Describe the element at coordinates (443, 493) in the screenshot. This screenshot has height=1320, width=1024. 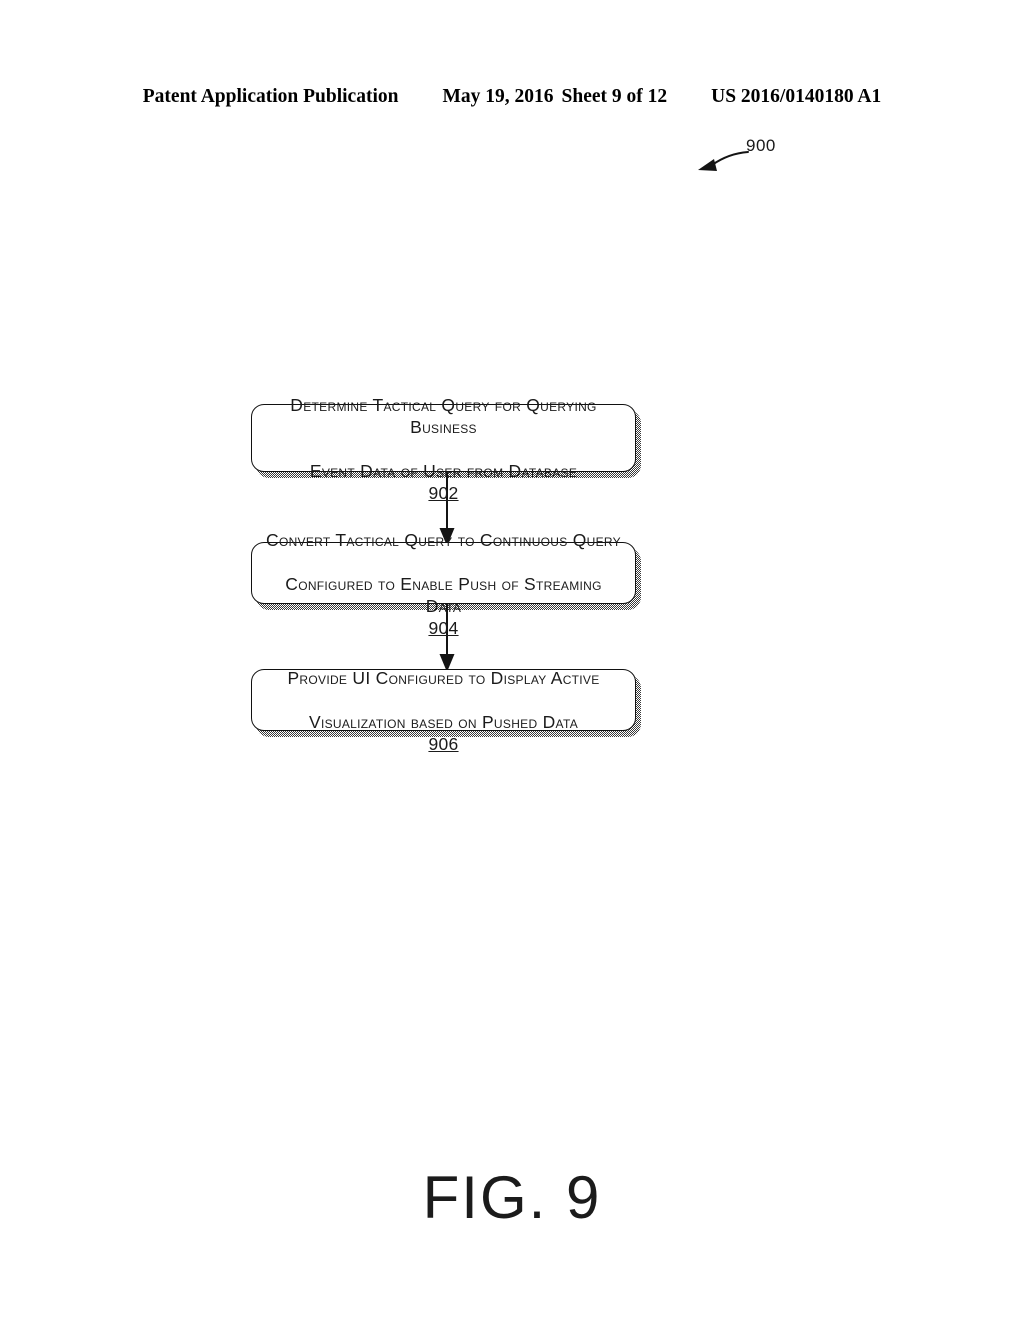
I see `flowchart-step-902-refnum: 902` at that location.